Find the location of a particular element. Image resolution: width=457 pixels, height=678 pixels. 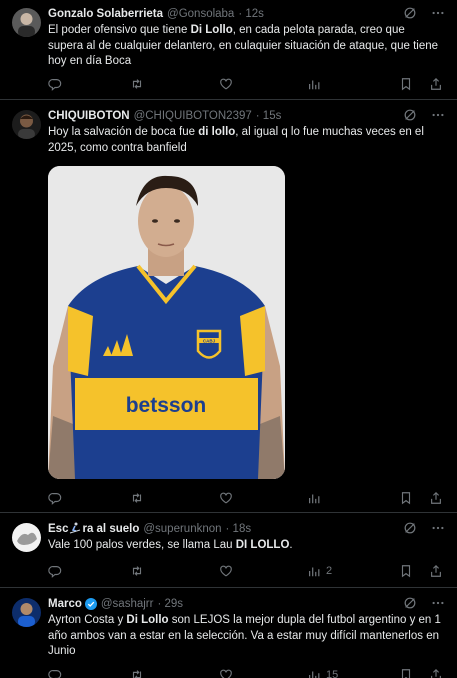

views-count: 15 is located at coordinates (332, 673).